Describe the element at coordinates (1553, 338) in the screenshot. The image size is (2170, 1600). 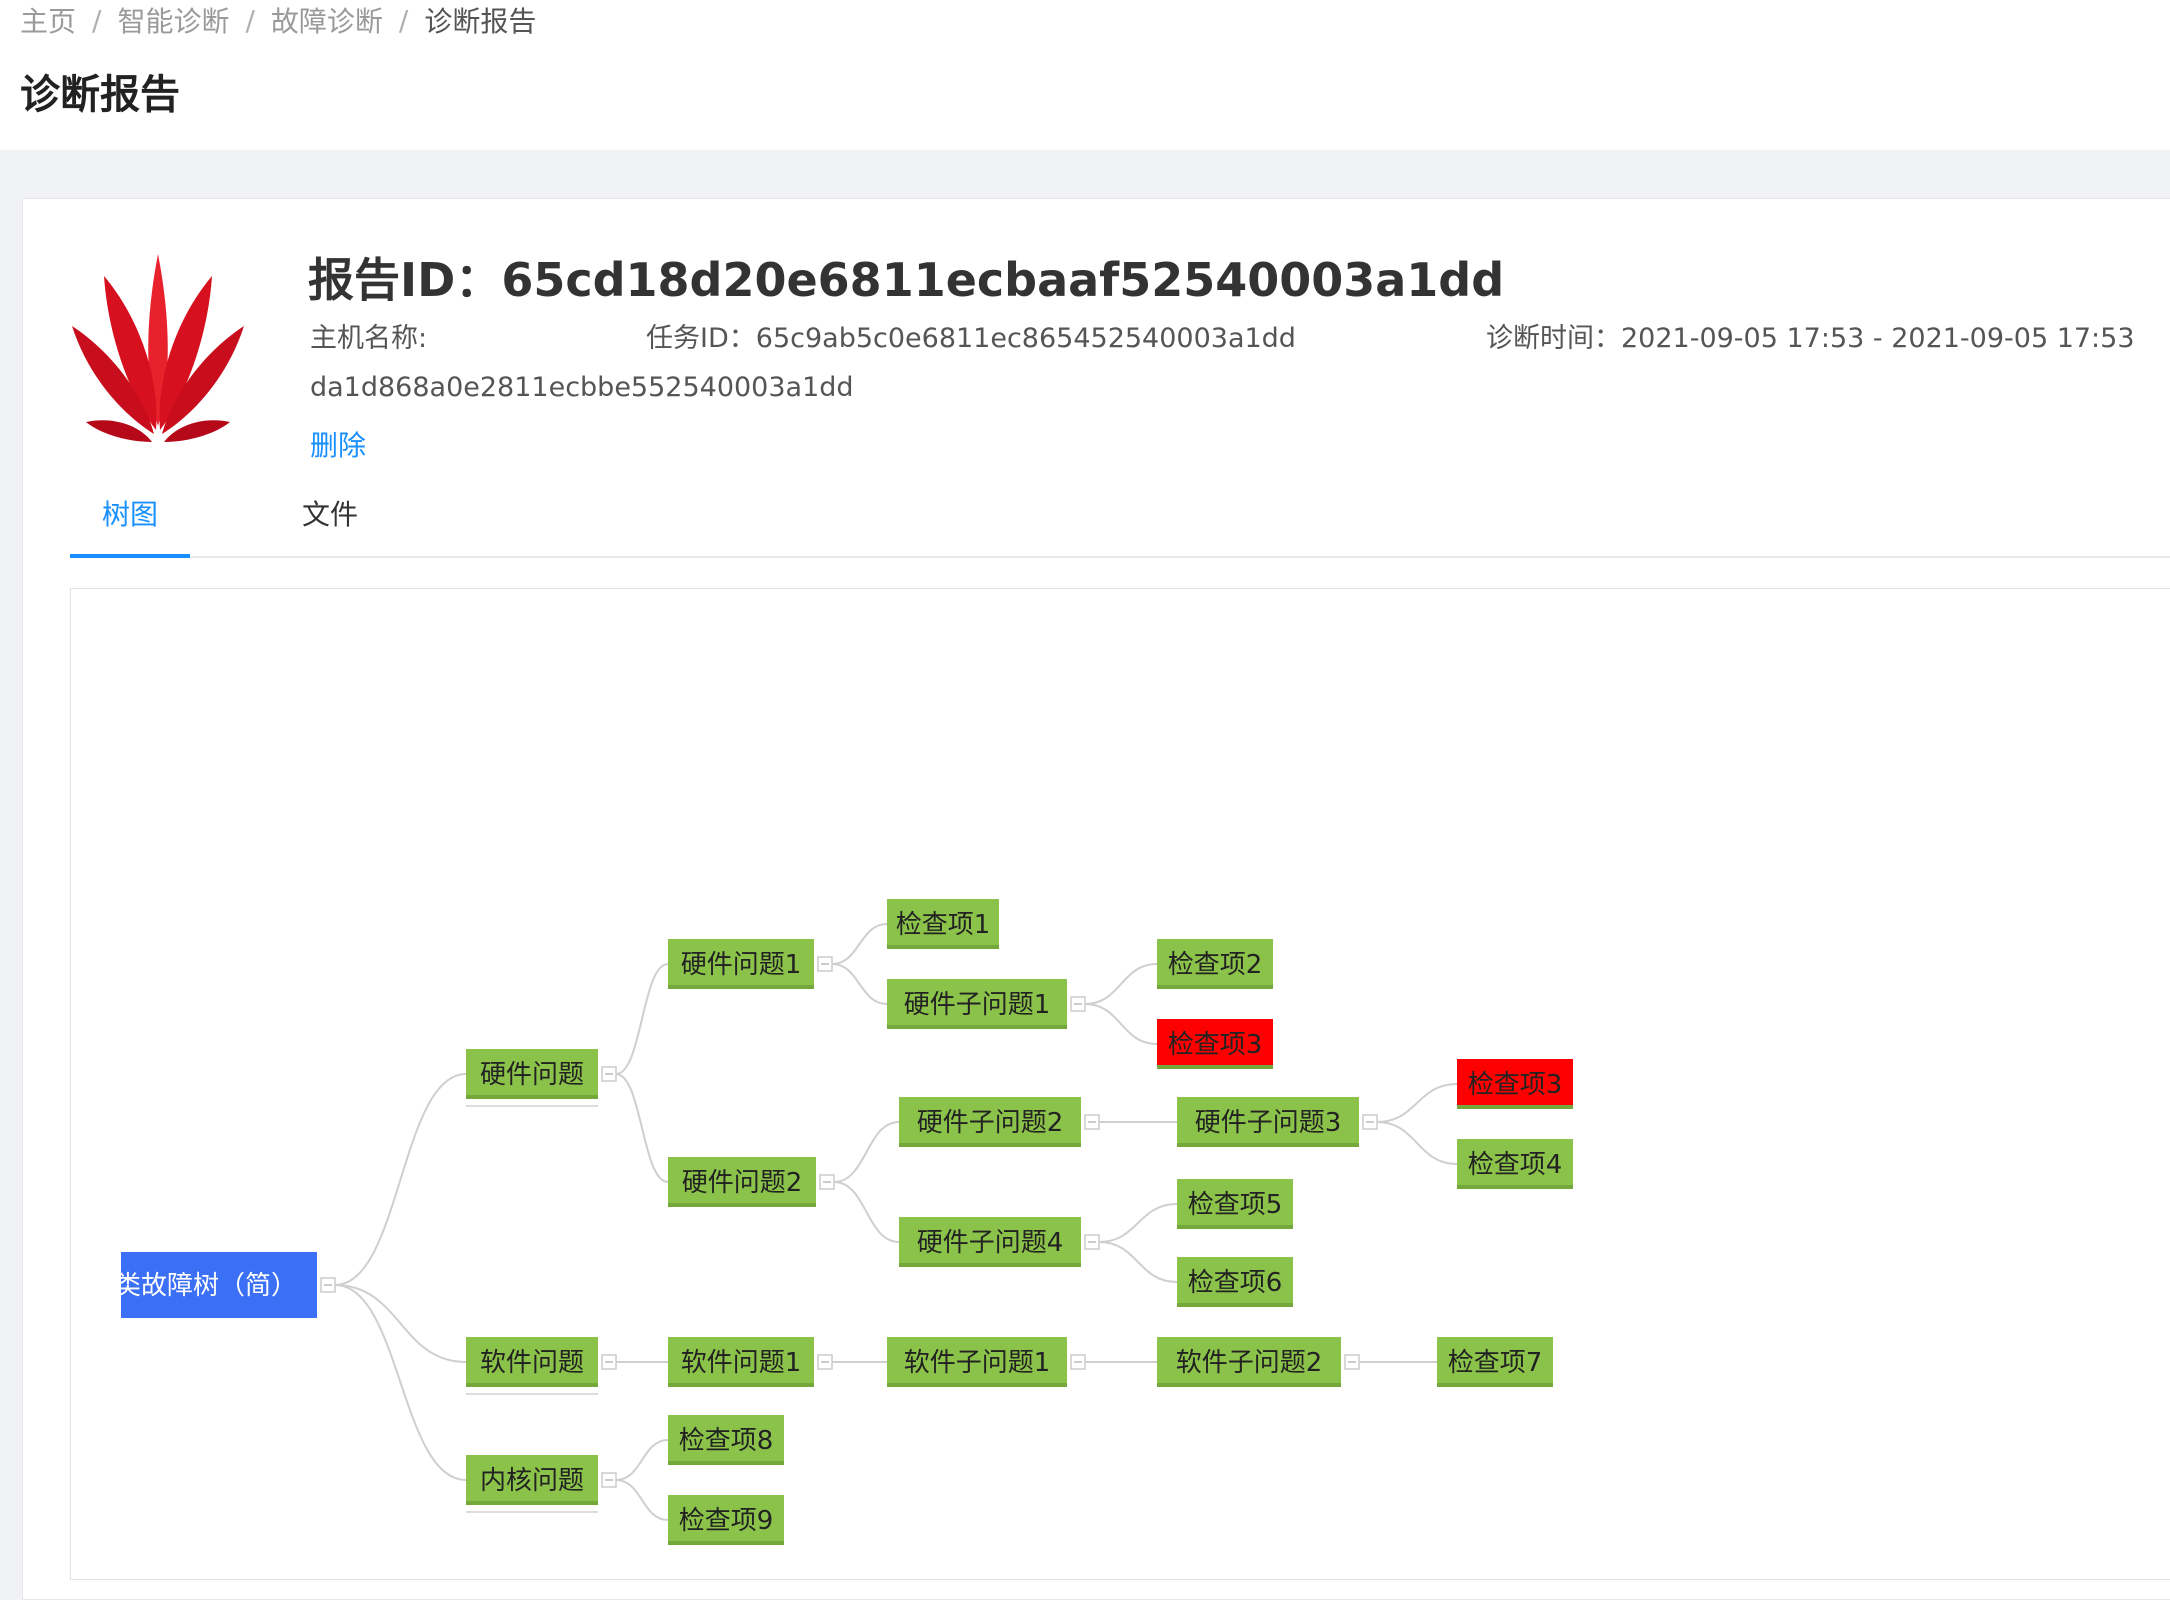
I see `diagnosis-time-label: 诊断时间：` at that location.